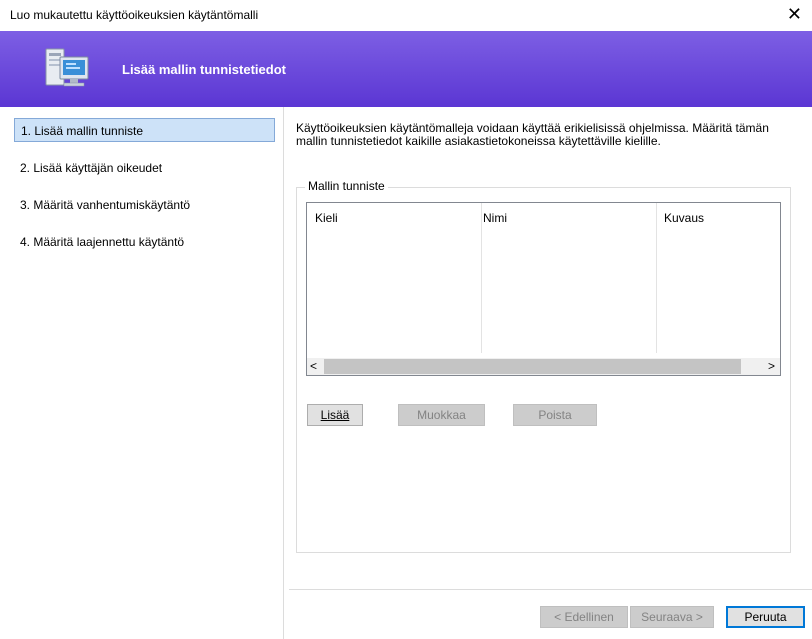 Image resolution: width=812 pixels, height=639 pixels. I want to click on edit-button: Muokkaa, so click(441, 415).